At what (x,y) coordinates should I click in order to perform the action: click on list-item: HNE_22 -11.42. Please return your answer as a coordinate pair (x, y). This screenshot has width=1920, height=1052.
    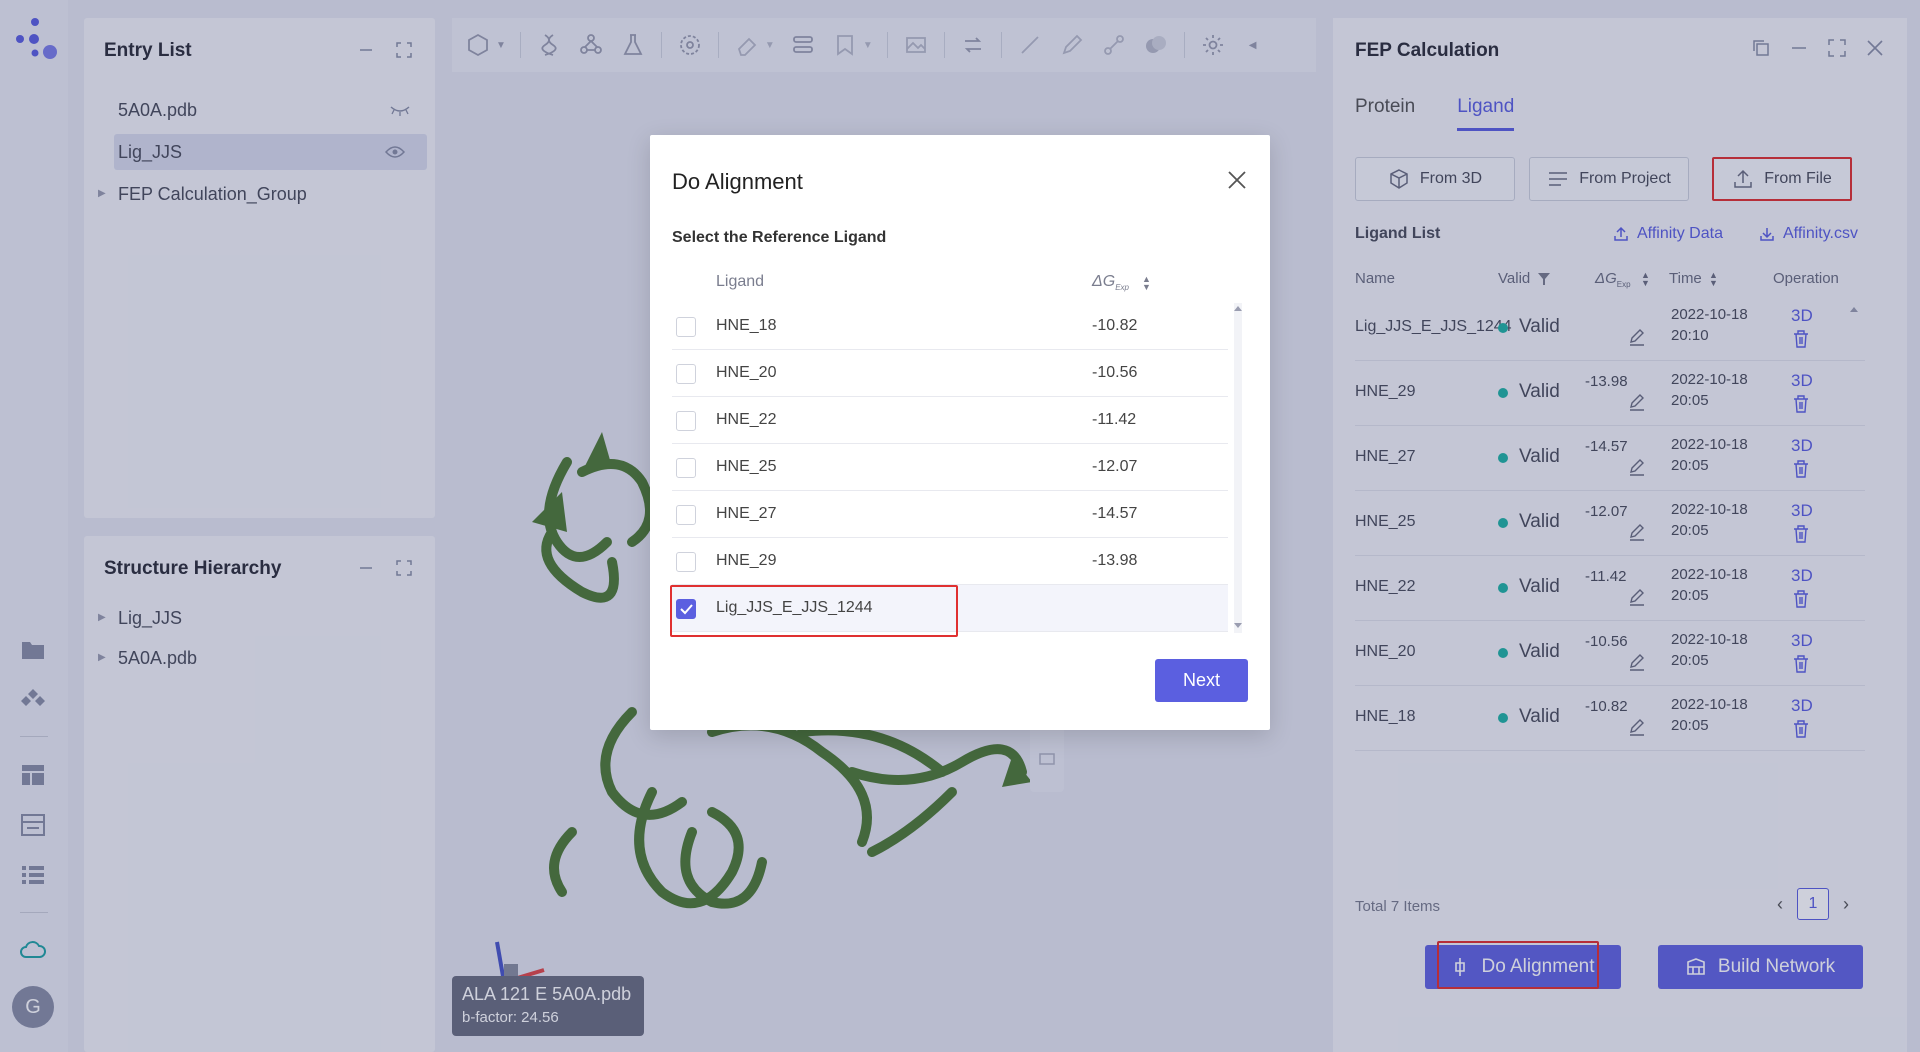
    Looking at the image, I should click on (950, 420).